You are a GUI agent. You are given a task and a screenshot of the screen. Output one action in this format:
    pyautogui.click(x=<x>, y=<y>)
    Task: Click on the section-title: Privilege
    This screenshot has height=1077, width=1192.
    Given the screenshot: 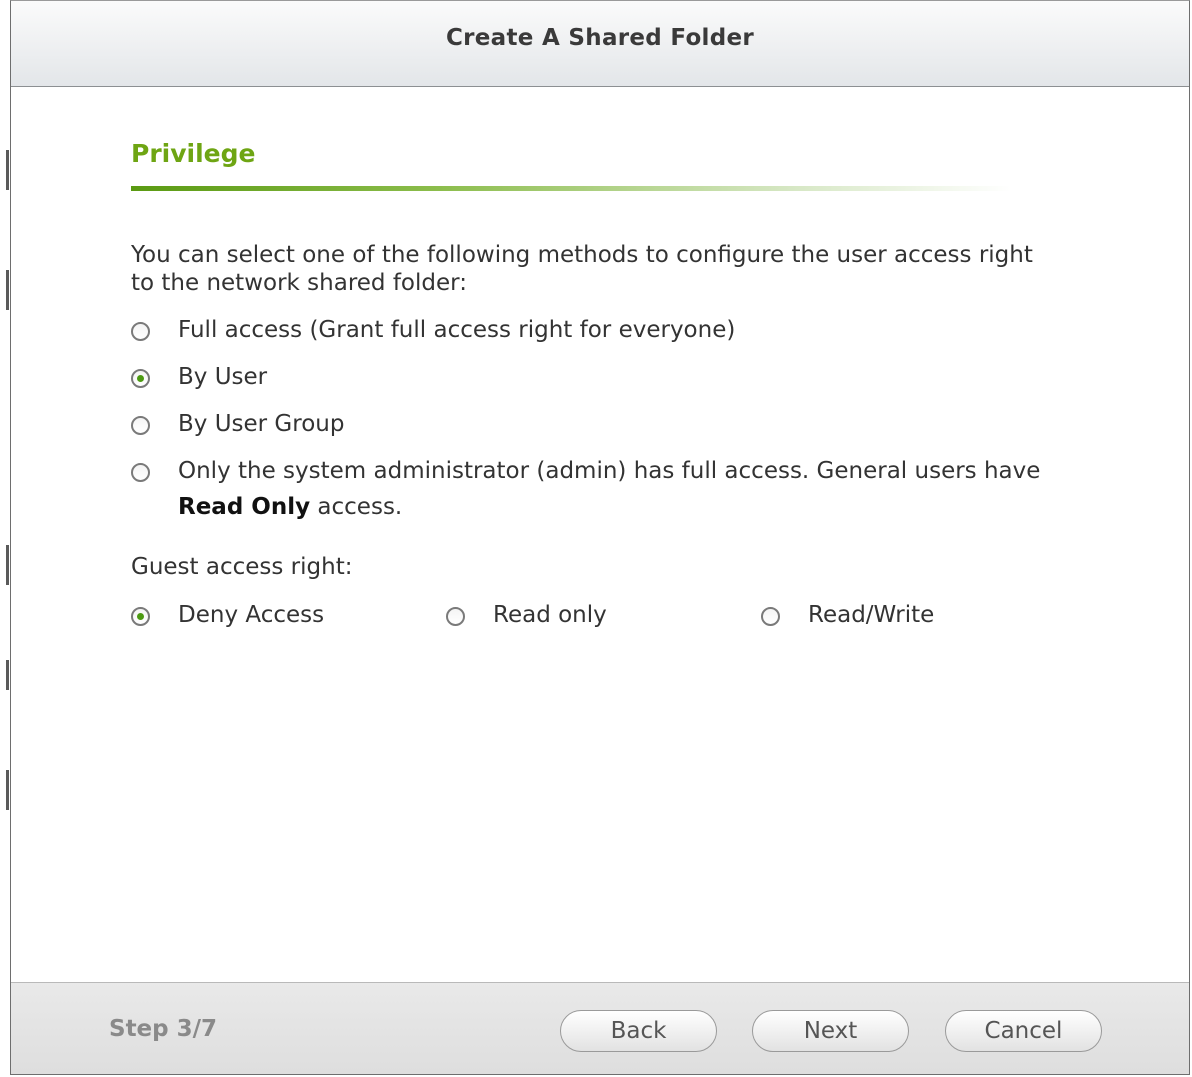 What is the action you would take?
    pyautogui.click(x=193, y=153)
    